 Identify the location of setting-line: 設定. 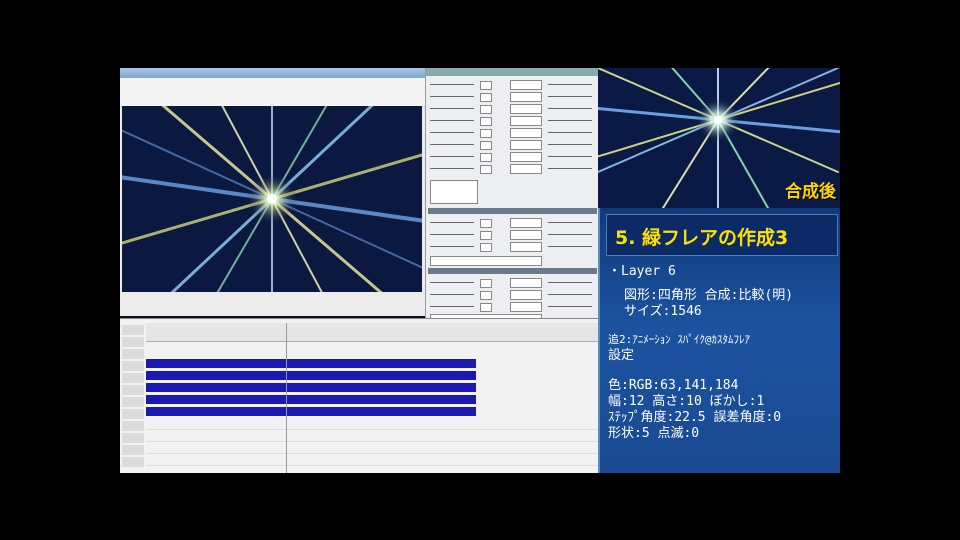
(621, 355).